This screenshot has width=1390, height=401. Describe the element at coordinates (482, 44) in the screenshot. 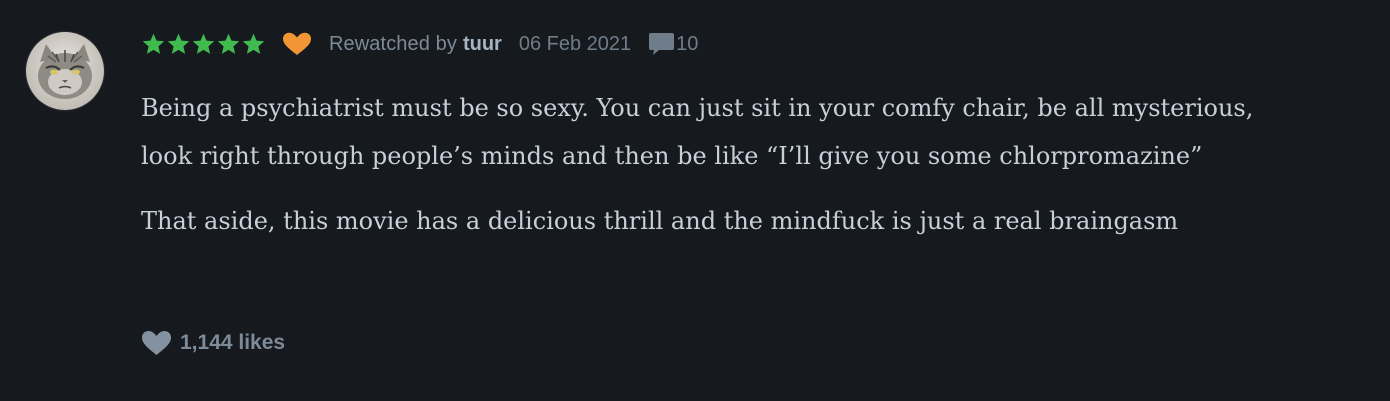

I see `username-link: tuur` at that location.